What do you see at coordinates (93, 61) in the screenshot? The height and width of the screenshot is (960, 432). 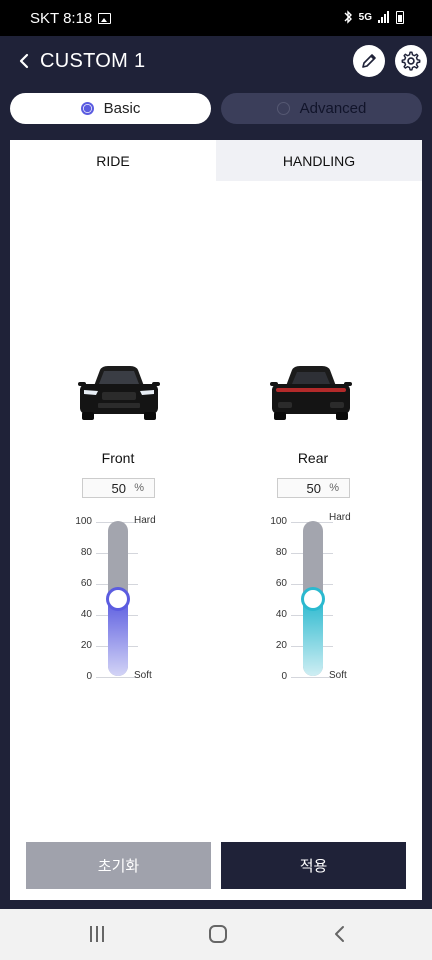 I see `page-title: CUSTOM 1` at bounding box center [93, 61].